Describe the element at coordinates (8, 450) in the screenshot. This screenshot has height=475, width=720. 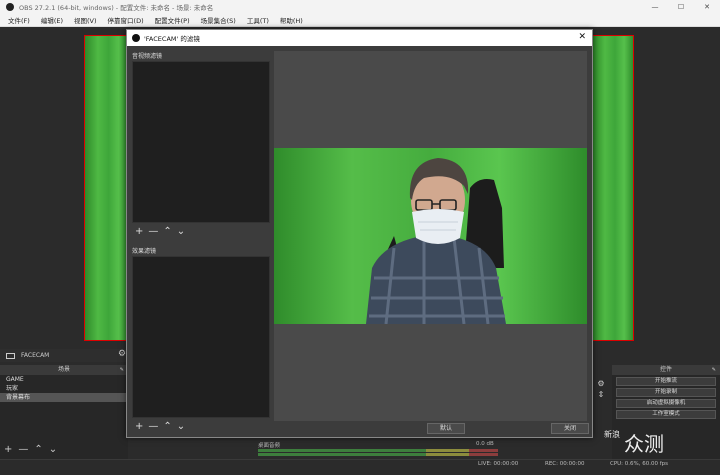
I see `add-scene-button: +` at that location.